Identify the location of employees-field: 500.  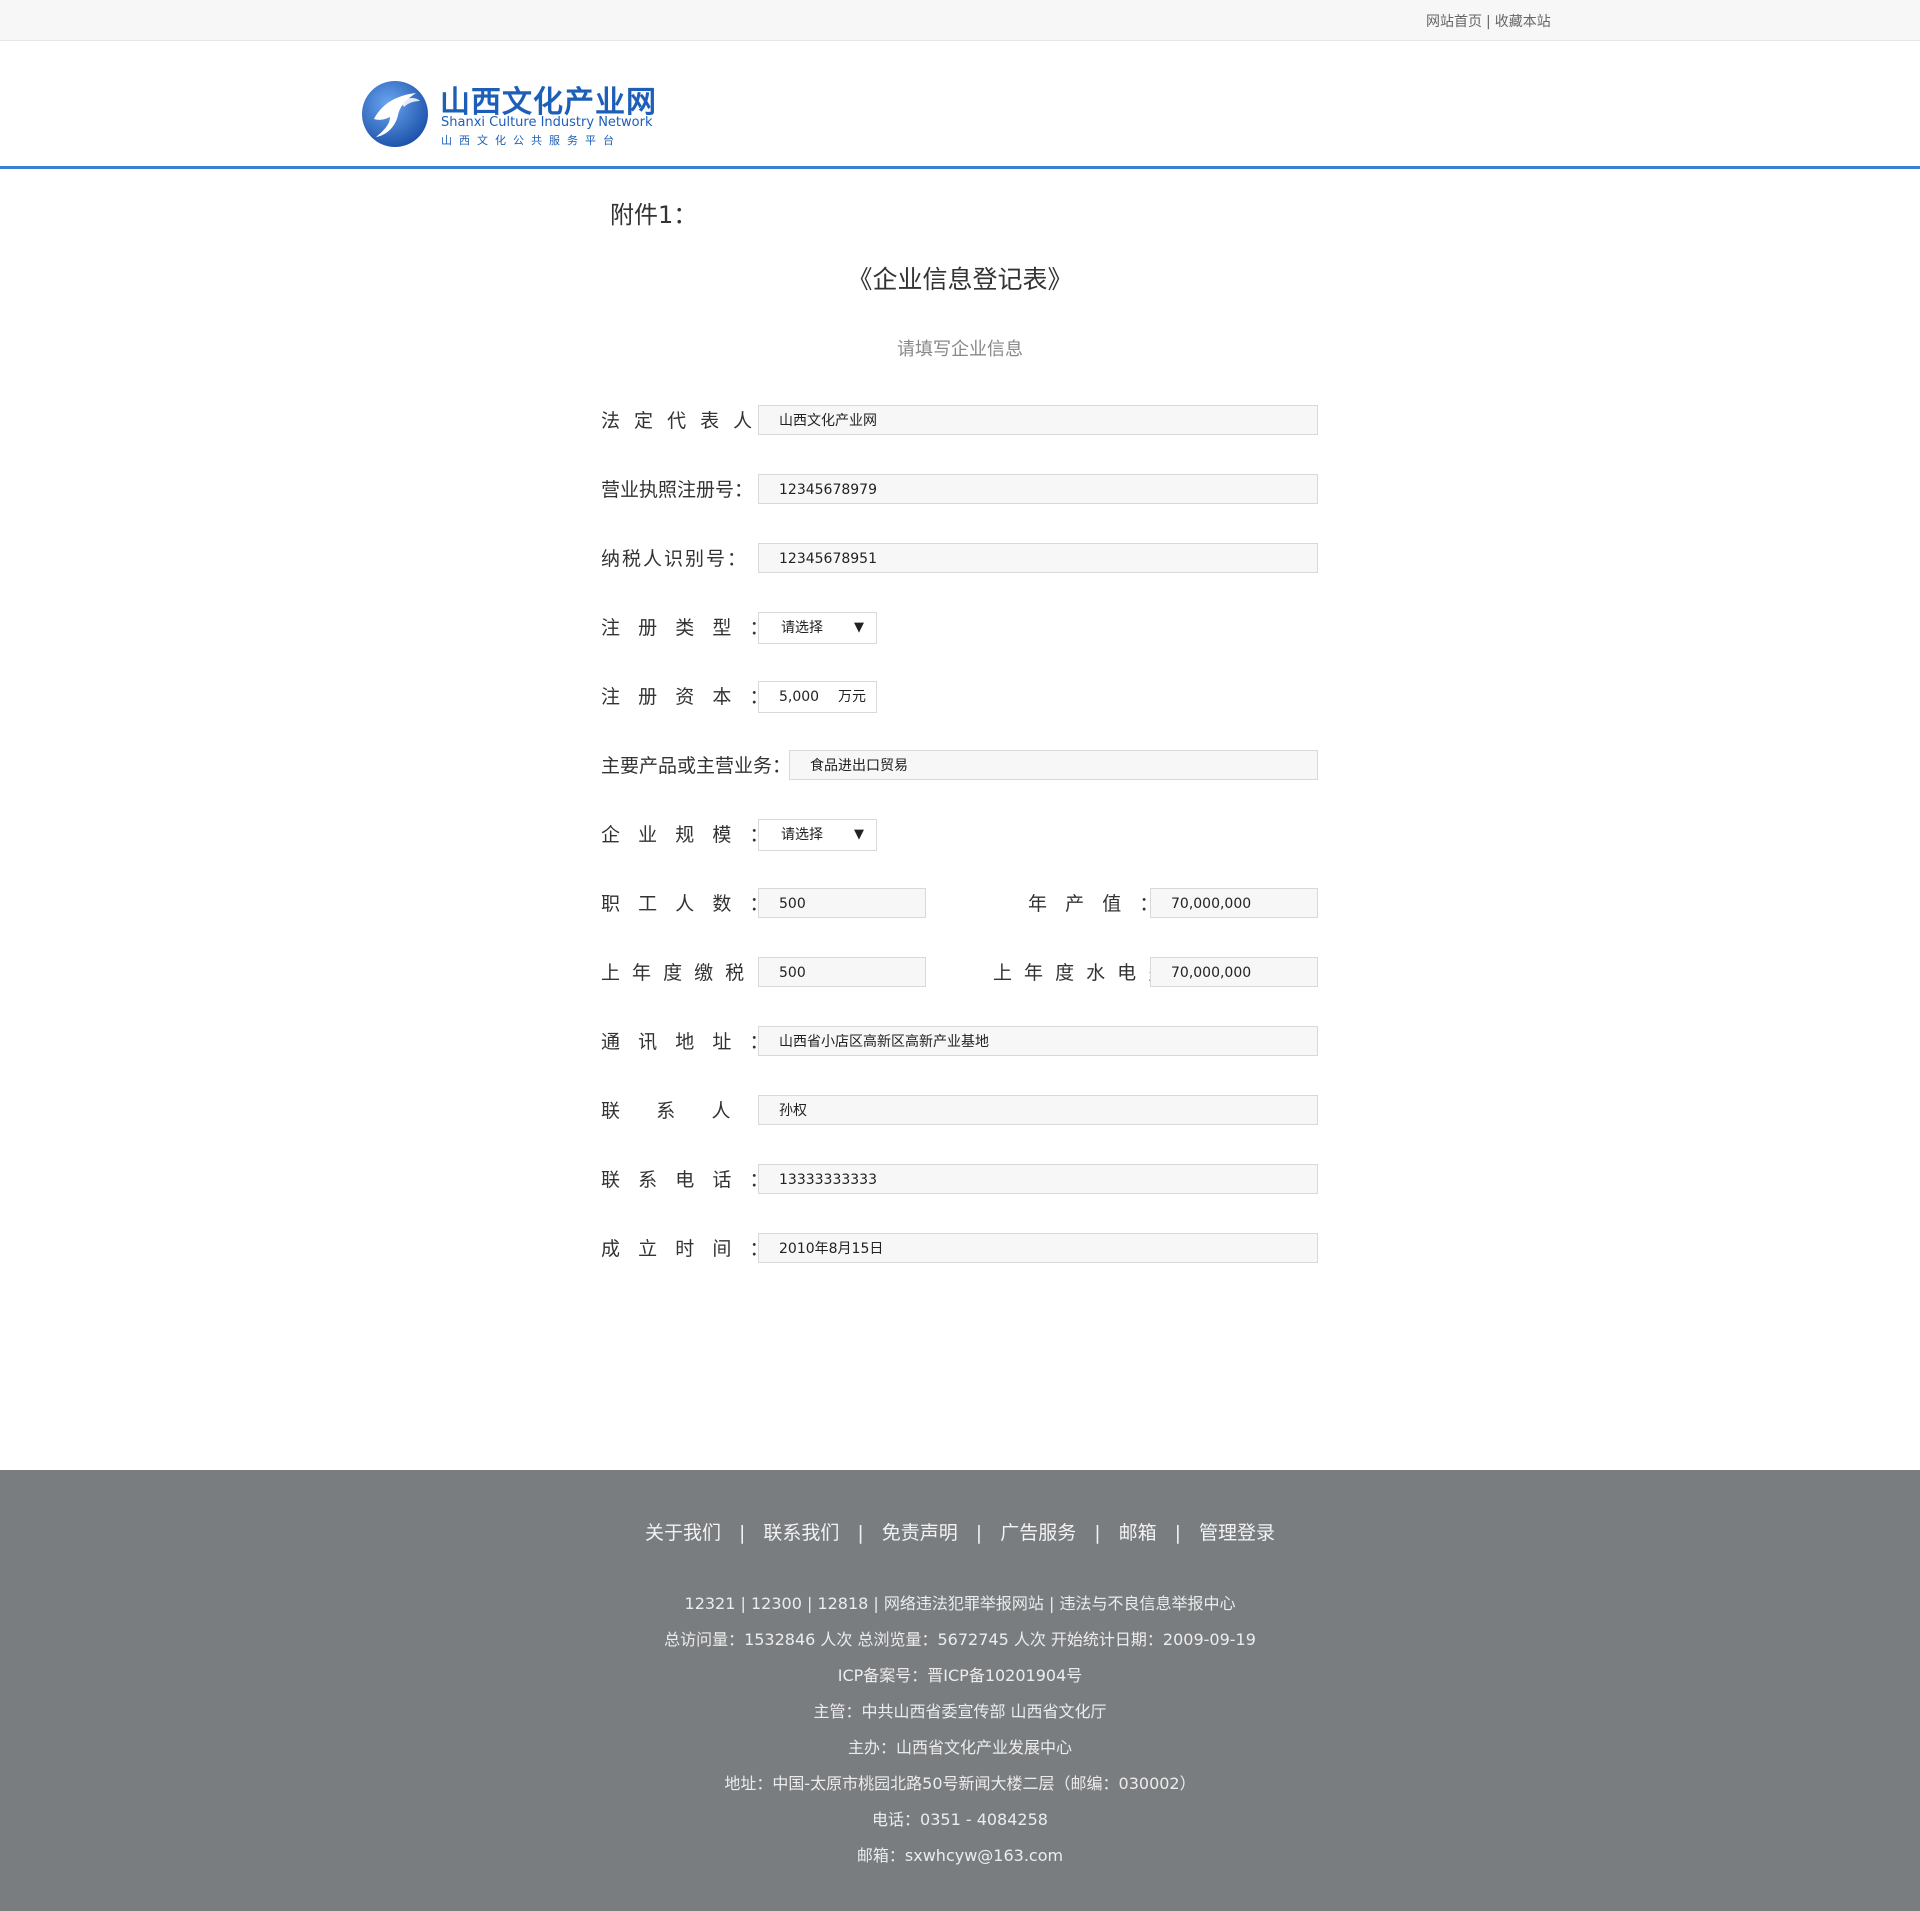
(842, 903).